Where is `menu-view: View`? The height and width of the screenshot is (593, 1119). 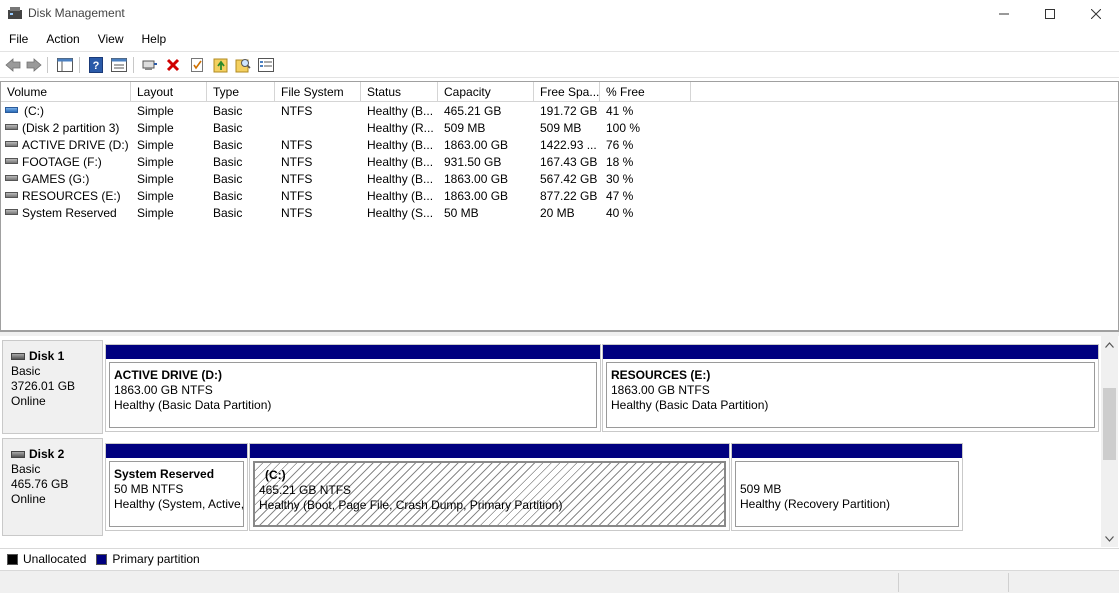
menu-view: View is located at coordinates (111, 40).